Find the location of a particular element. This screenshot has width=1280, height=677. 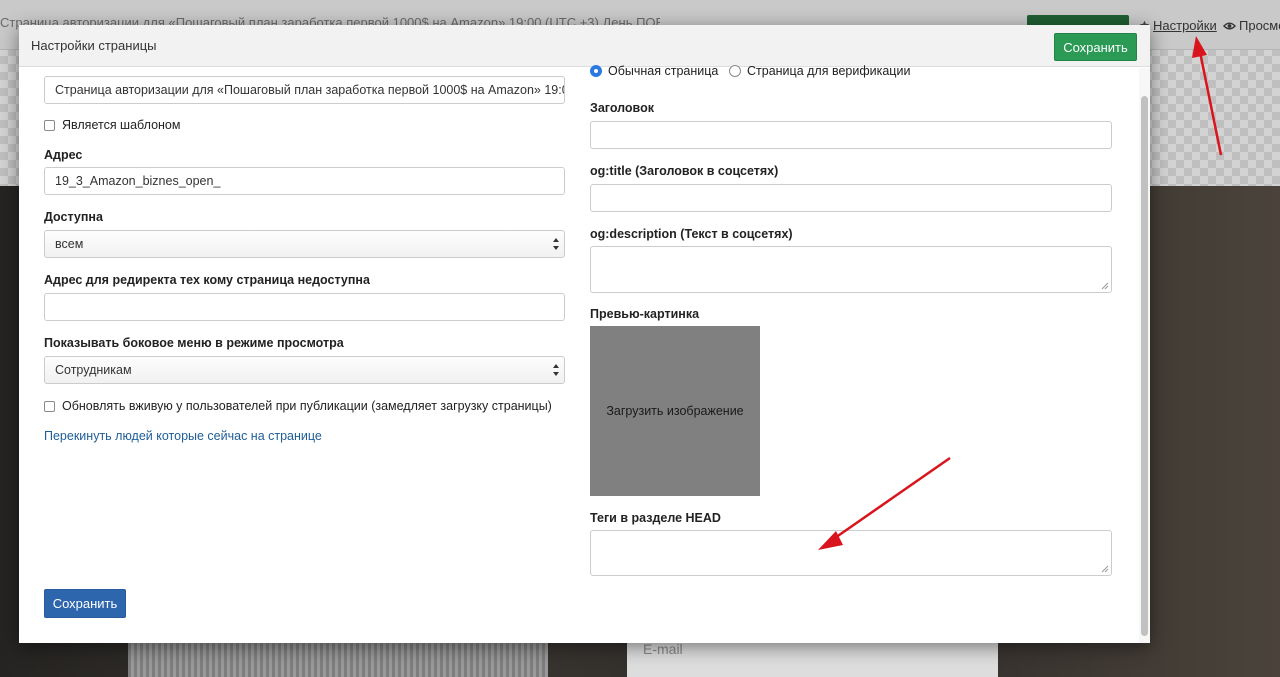

preview-image-label: Превью-картинка is located at coordinates (645, 314).